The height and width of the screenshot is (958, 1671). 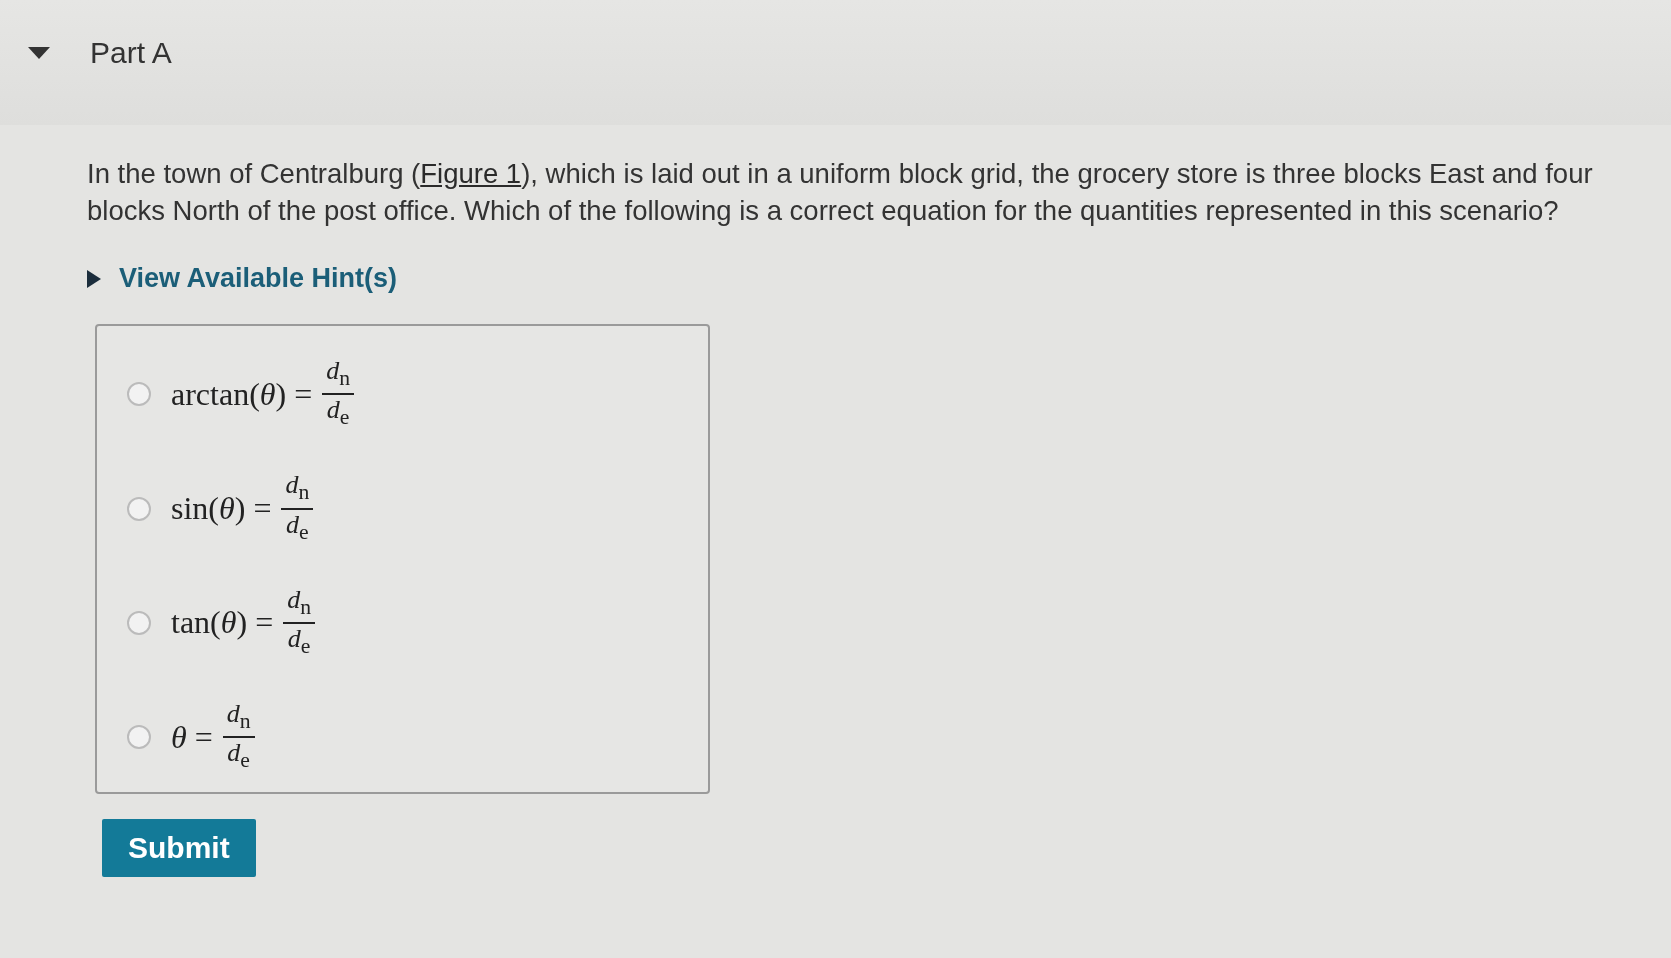 I want to click on figure-link: Figure 1, so click(x=471, y=173).